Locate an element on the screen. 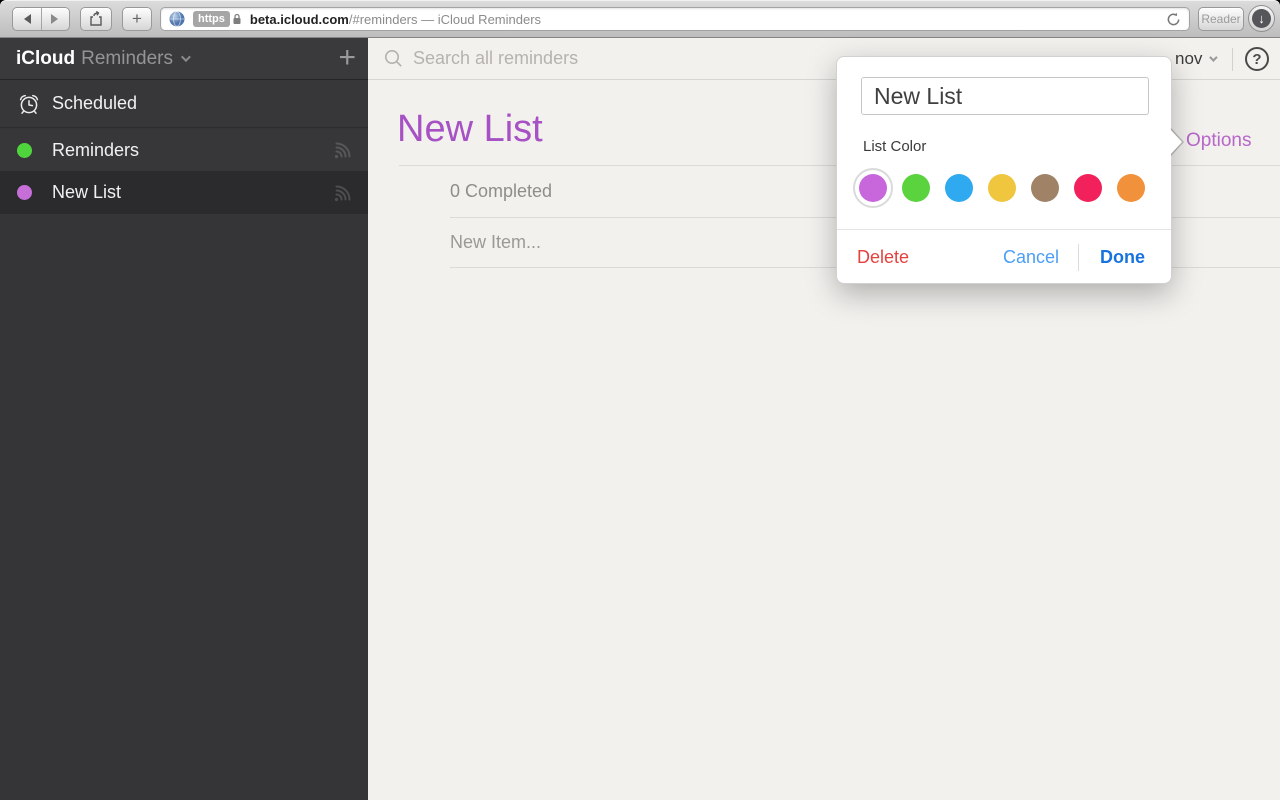 The width and height of the screenshot is (1280, 800). page-title: New List is located at coordinates (470, 129).